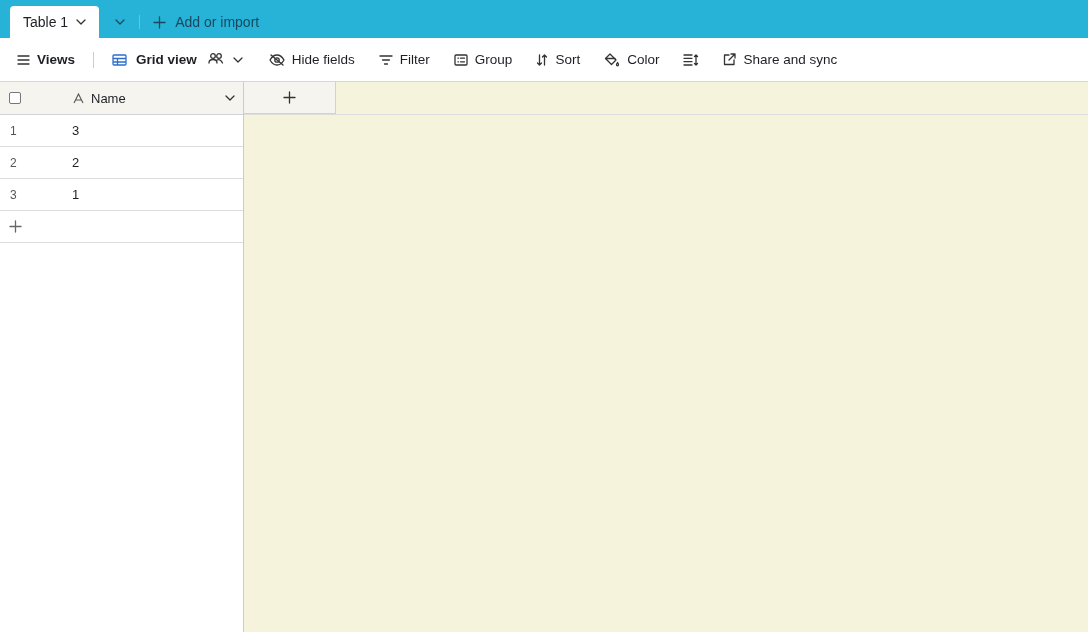  Describe the element at coordinates (460, 59) in the screenshot. I see `list-icon` at that location.